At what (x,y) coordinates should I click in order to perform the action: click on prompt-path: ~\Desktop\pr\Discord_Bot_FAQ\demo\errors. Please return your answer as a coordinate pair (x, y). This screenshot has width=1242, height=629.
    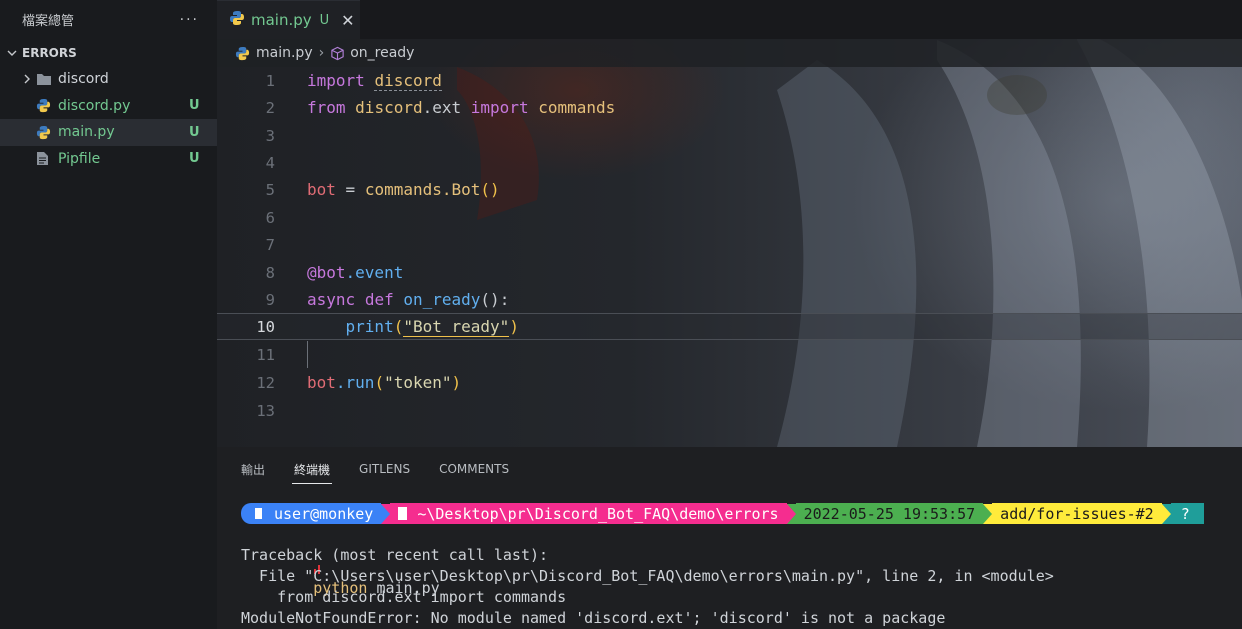
    Looking at the image, I should click on (598, 513).